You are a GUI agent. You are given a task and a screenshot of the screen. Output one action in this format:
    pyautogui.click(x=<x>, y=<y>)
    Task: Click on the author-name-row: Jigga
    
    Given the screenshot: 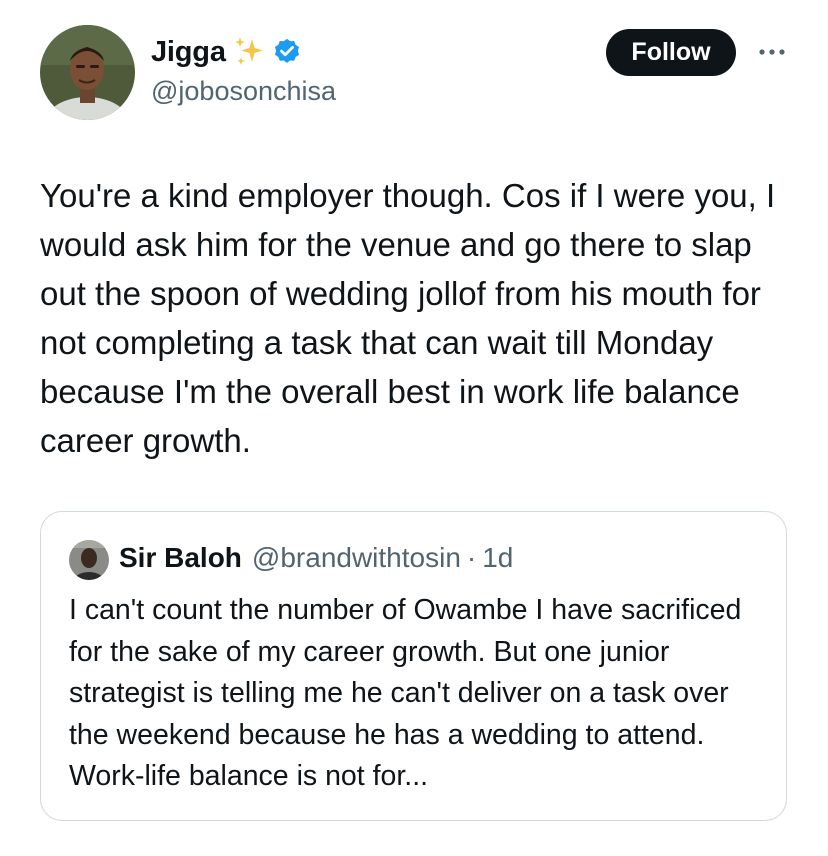 What is the action you would take?
    pyautogui.click(x=226, y=52)
    